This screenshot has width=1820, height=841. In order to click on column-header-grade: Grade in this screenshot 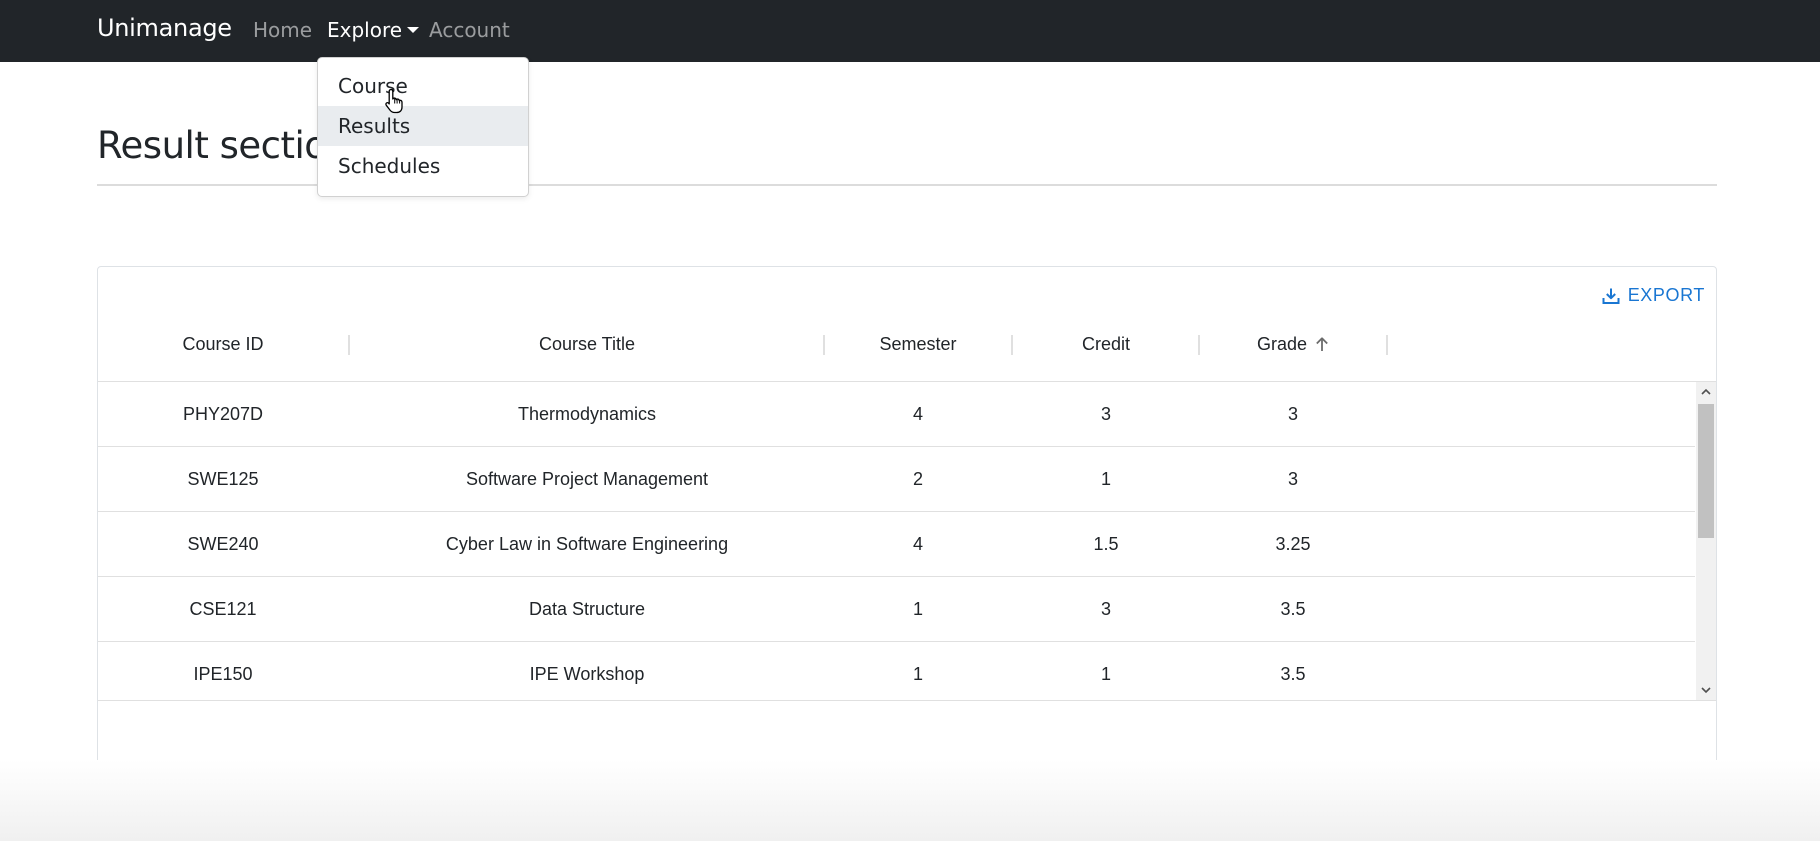, I will do `click(1293, 344)`.